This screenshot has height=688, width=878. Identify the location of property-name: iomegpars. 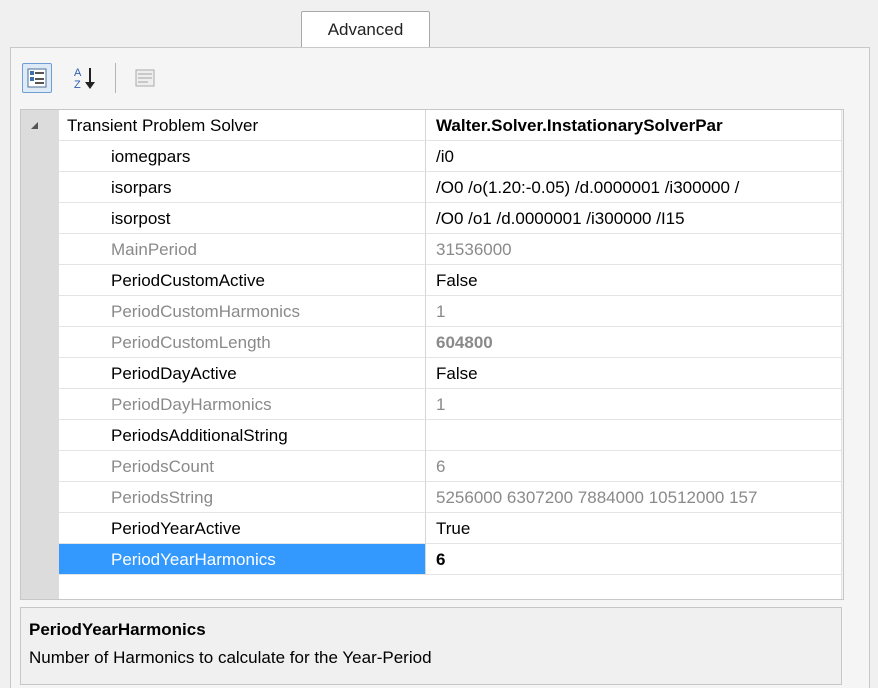
(242, 156).